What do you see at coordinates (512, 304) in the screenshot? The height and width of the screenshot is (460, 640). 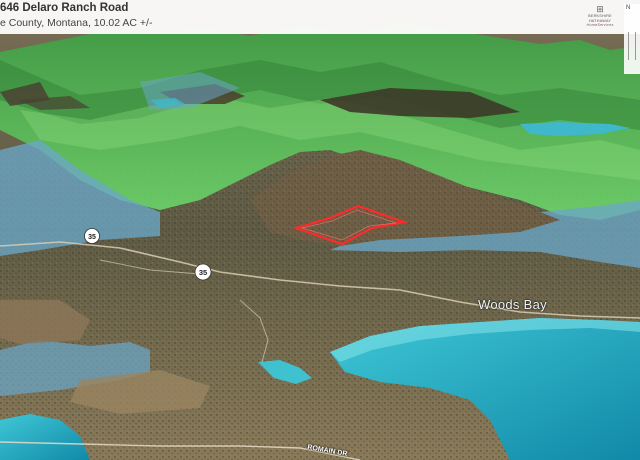 I see `town-label-woods-bay: Woods Bay` at bounding box center [512, 304].